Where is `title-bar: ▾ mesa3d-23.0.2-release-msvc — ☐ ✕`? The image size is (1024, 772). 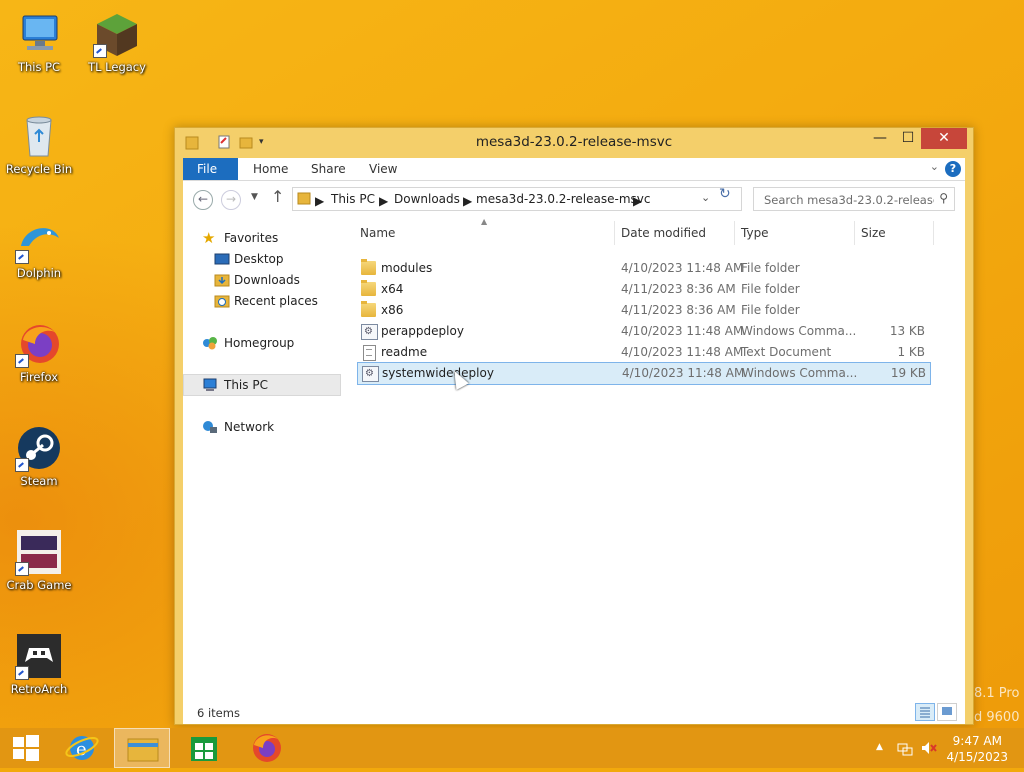
title-bar: ▾ mesa3d-23.0.2-release-msvc — ☐ ✕ is located at coordinates (574, 143).